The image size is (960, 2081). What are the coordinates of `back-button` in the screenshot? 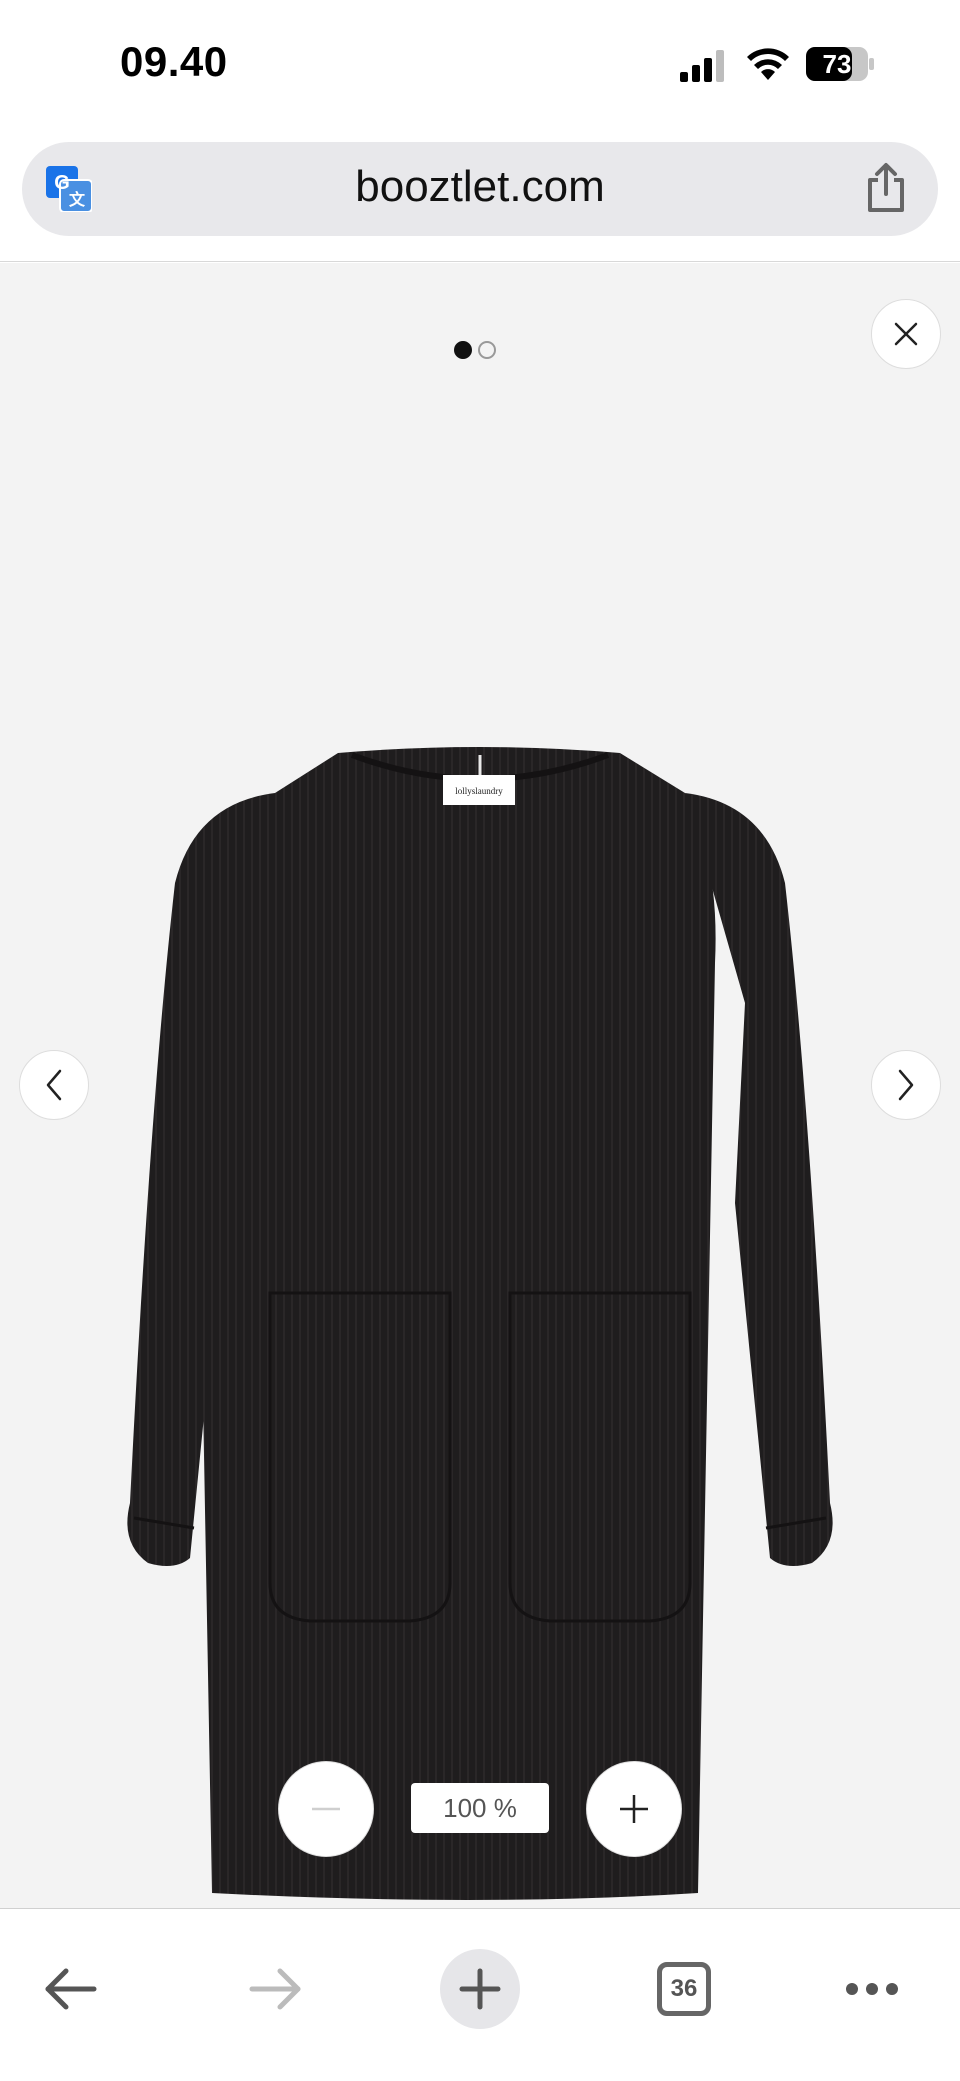 It's located at (70, 1989).